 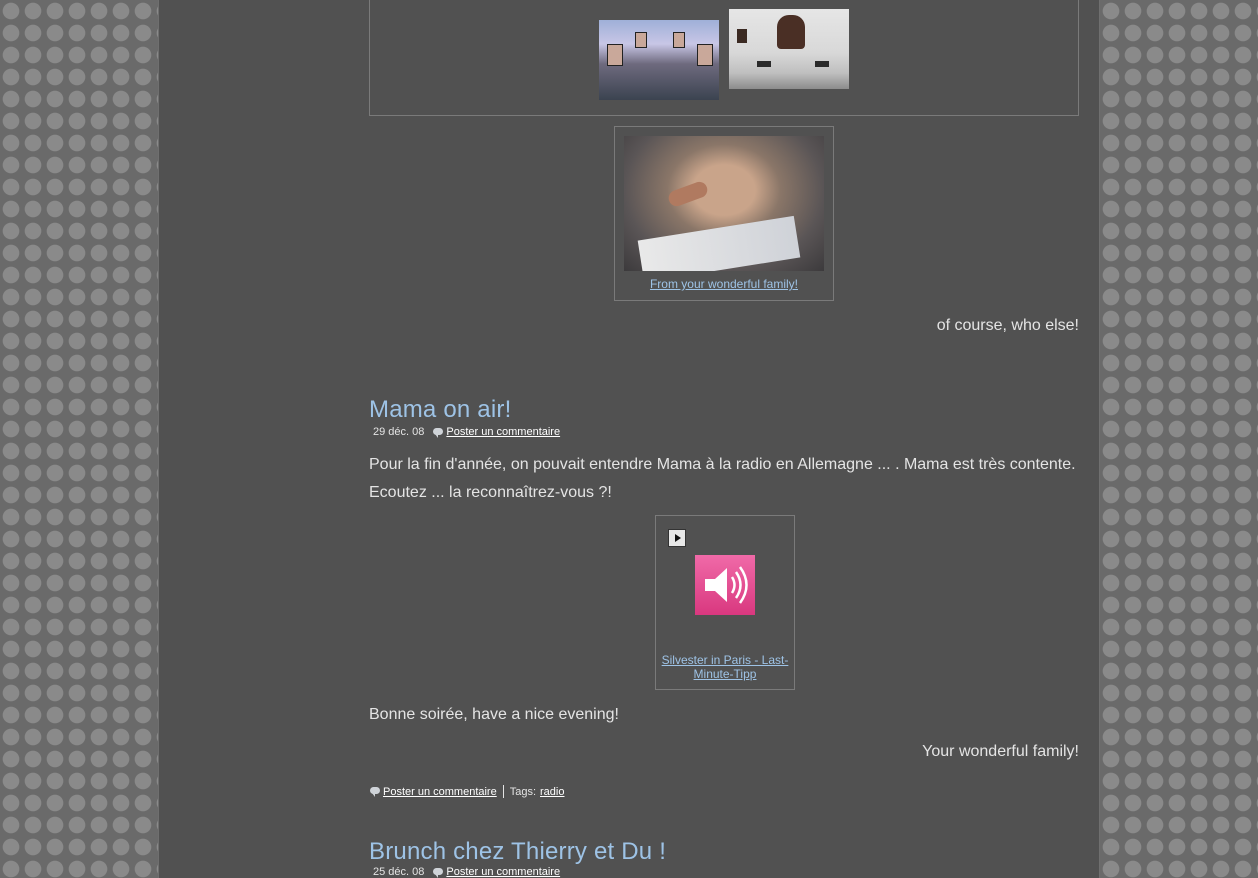 I want to click on photo-gallery, so click(x=724, y=58).